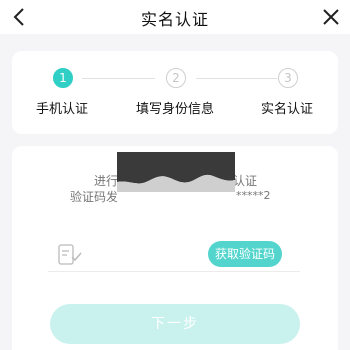  Describe the element at coordinates (176, 78) in the screenshot. I see `step-2-indicator: 2` at that location.